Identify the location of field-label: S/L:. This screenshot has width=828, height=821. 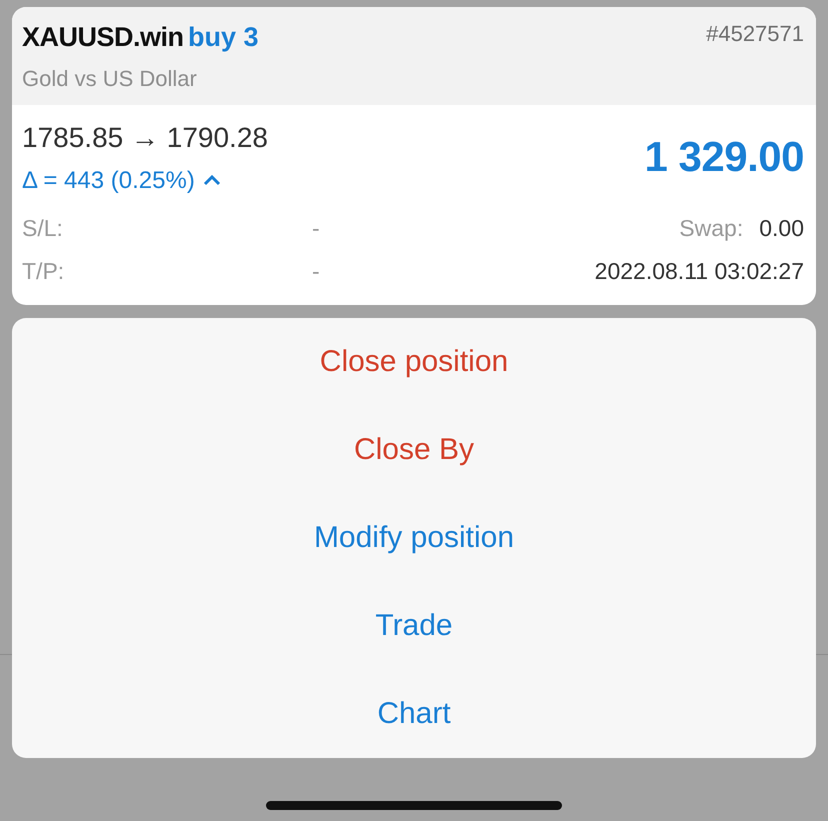
(42, 227).